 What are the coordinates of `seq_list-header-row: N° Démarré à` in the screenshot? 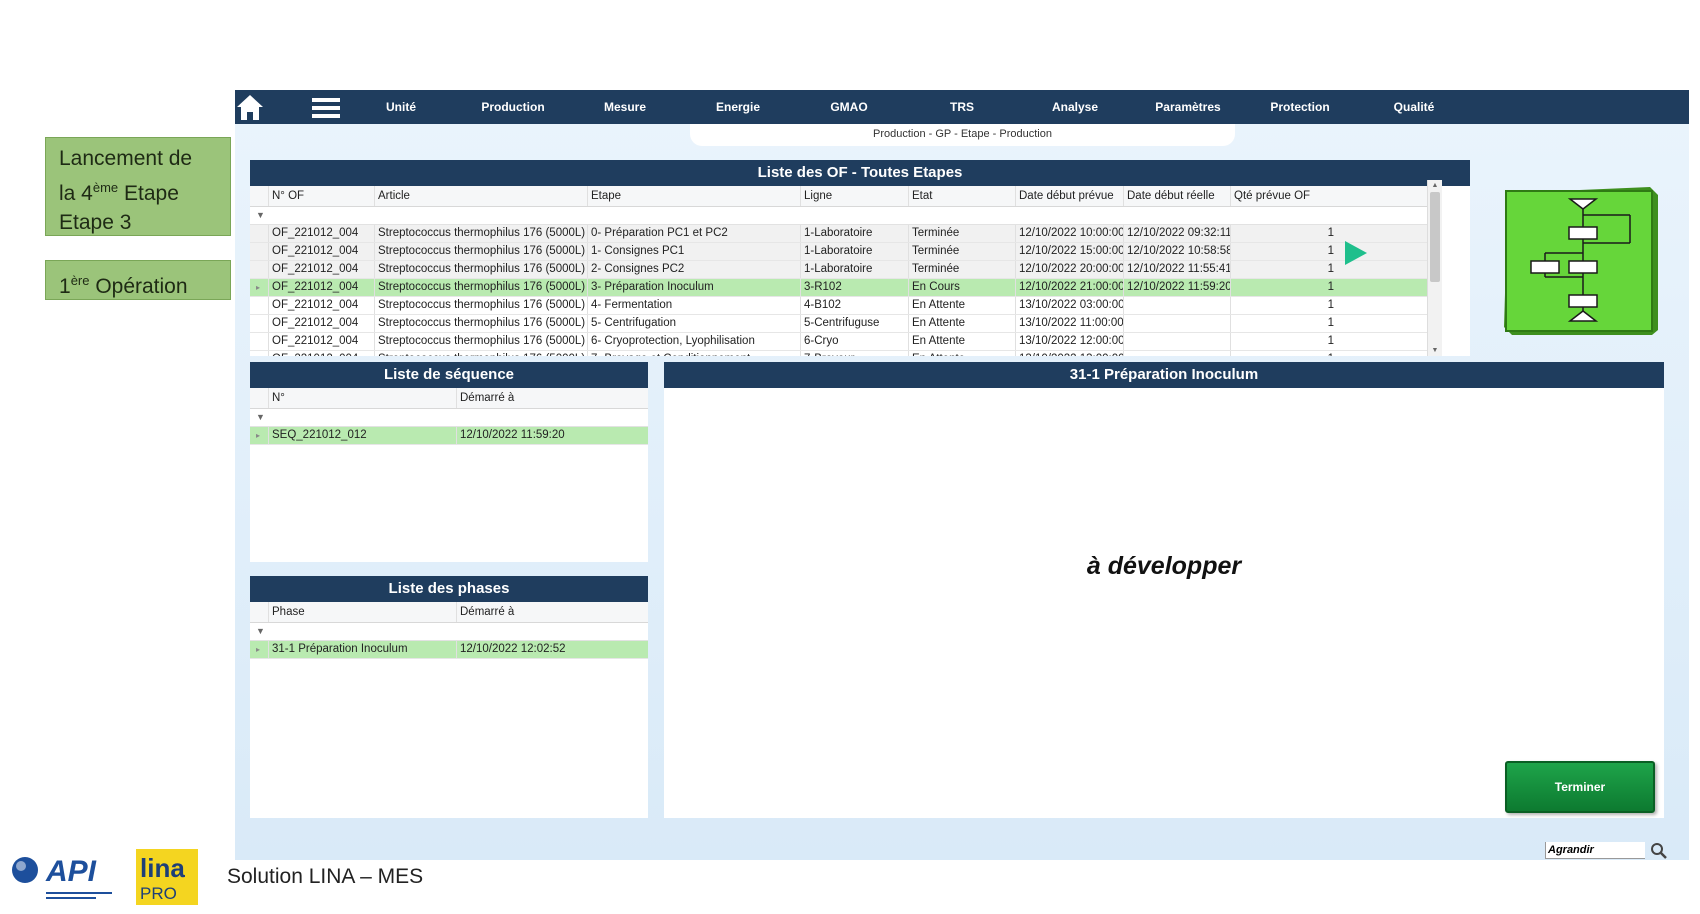 It's located at (449, 398).